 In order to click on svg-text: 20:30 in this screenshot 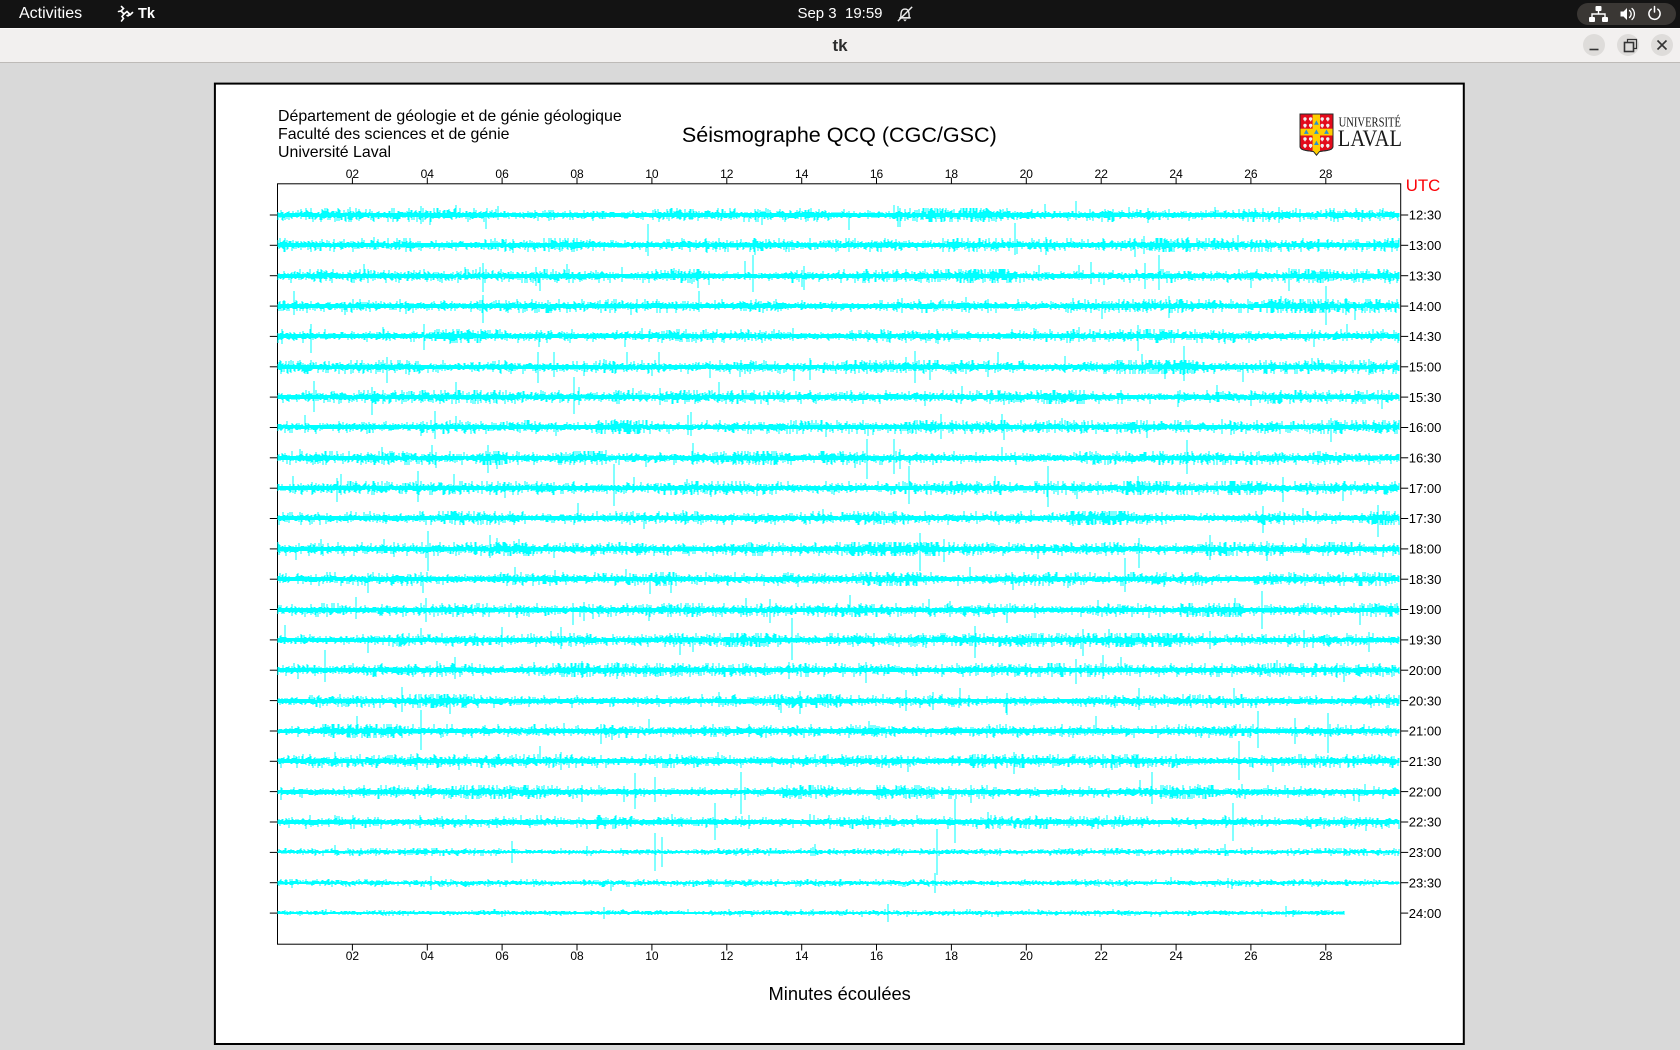, I will do `click(1425, 700)`.